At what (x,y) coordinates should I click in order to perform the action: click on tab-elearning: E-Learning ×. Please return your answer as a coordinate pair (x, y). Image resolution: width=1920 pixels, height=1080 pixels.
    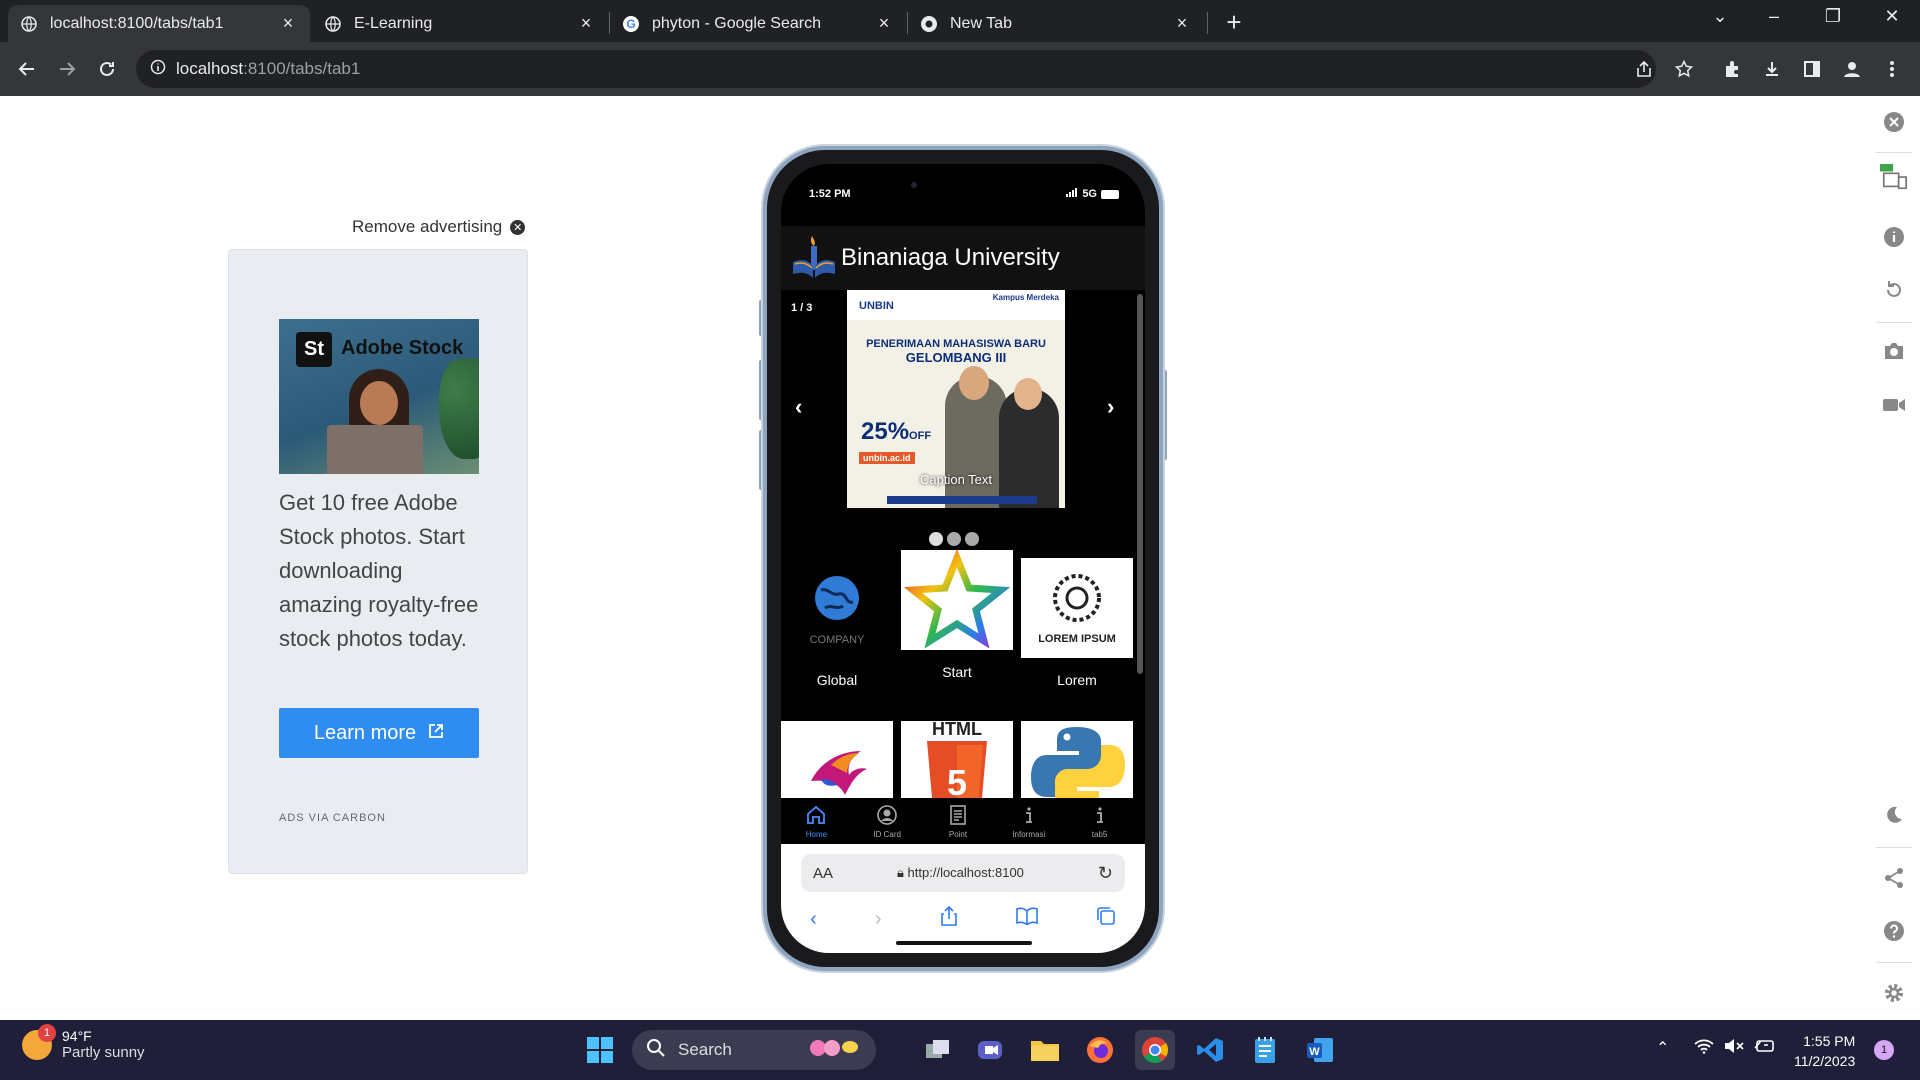
    Looking at the image, I should click on (460, 23).